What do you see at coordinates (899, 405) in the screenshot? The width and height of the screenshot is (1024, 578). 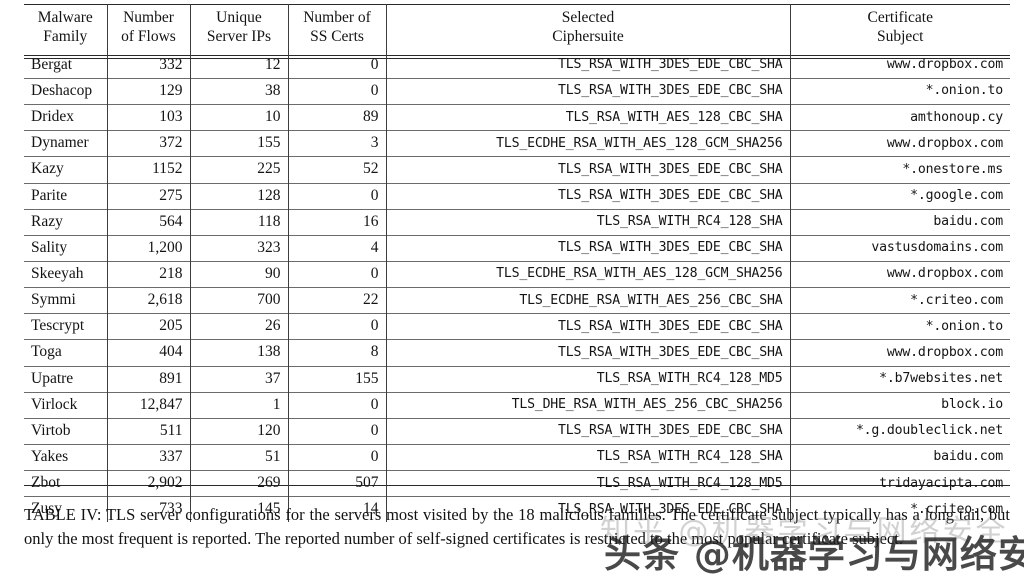 I see `cell-certificate-subject: block.io` at bounding box center [899, 405].